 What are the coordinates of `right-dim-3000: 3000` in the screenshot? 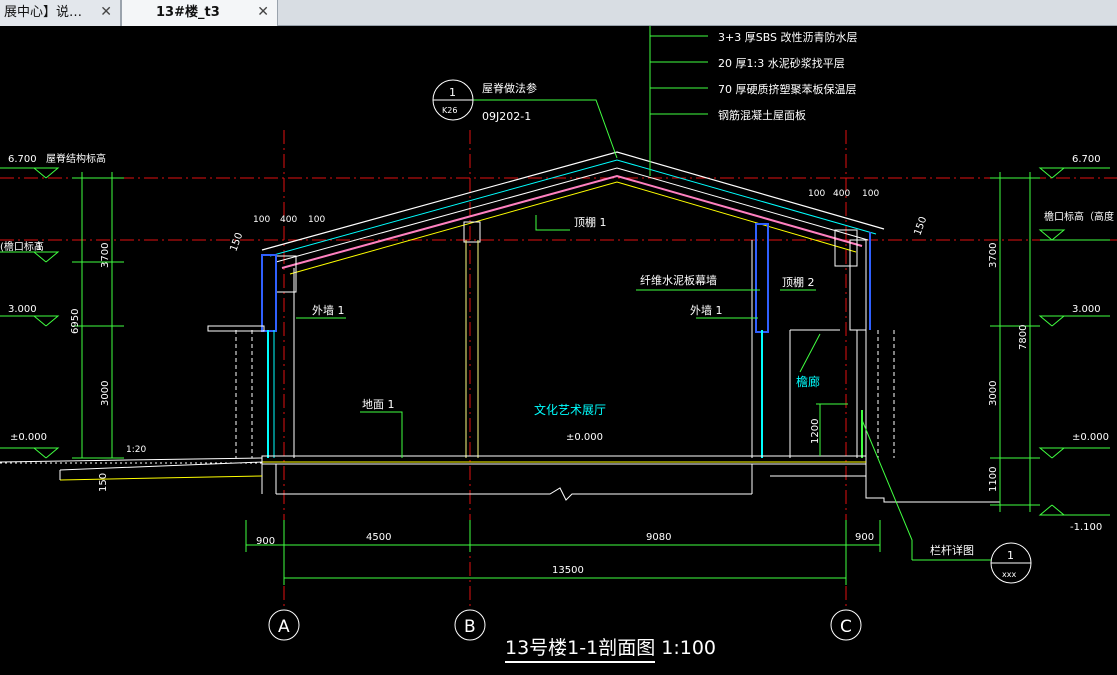 It's located at (993, 393).